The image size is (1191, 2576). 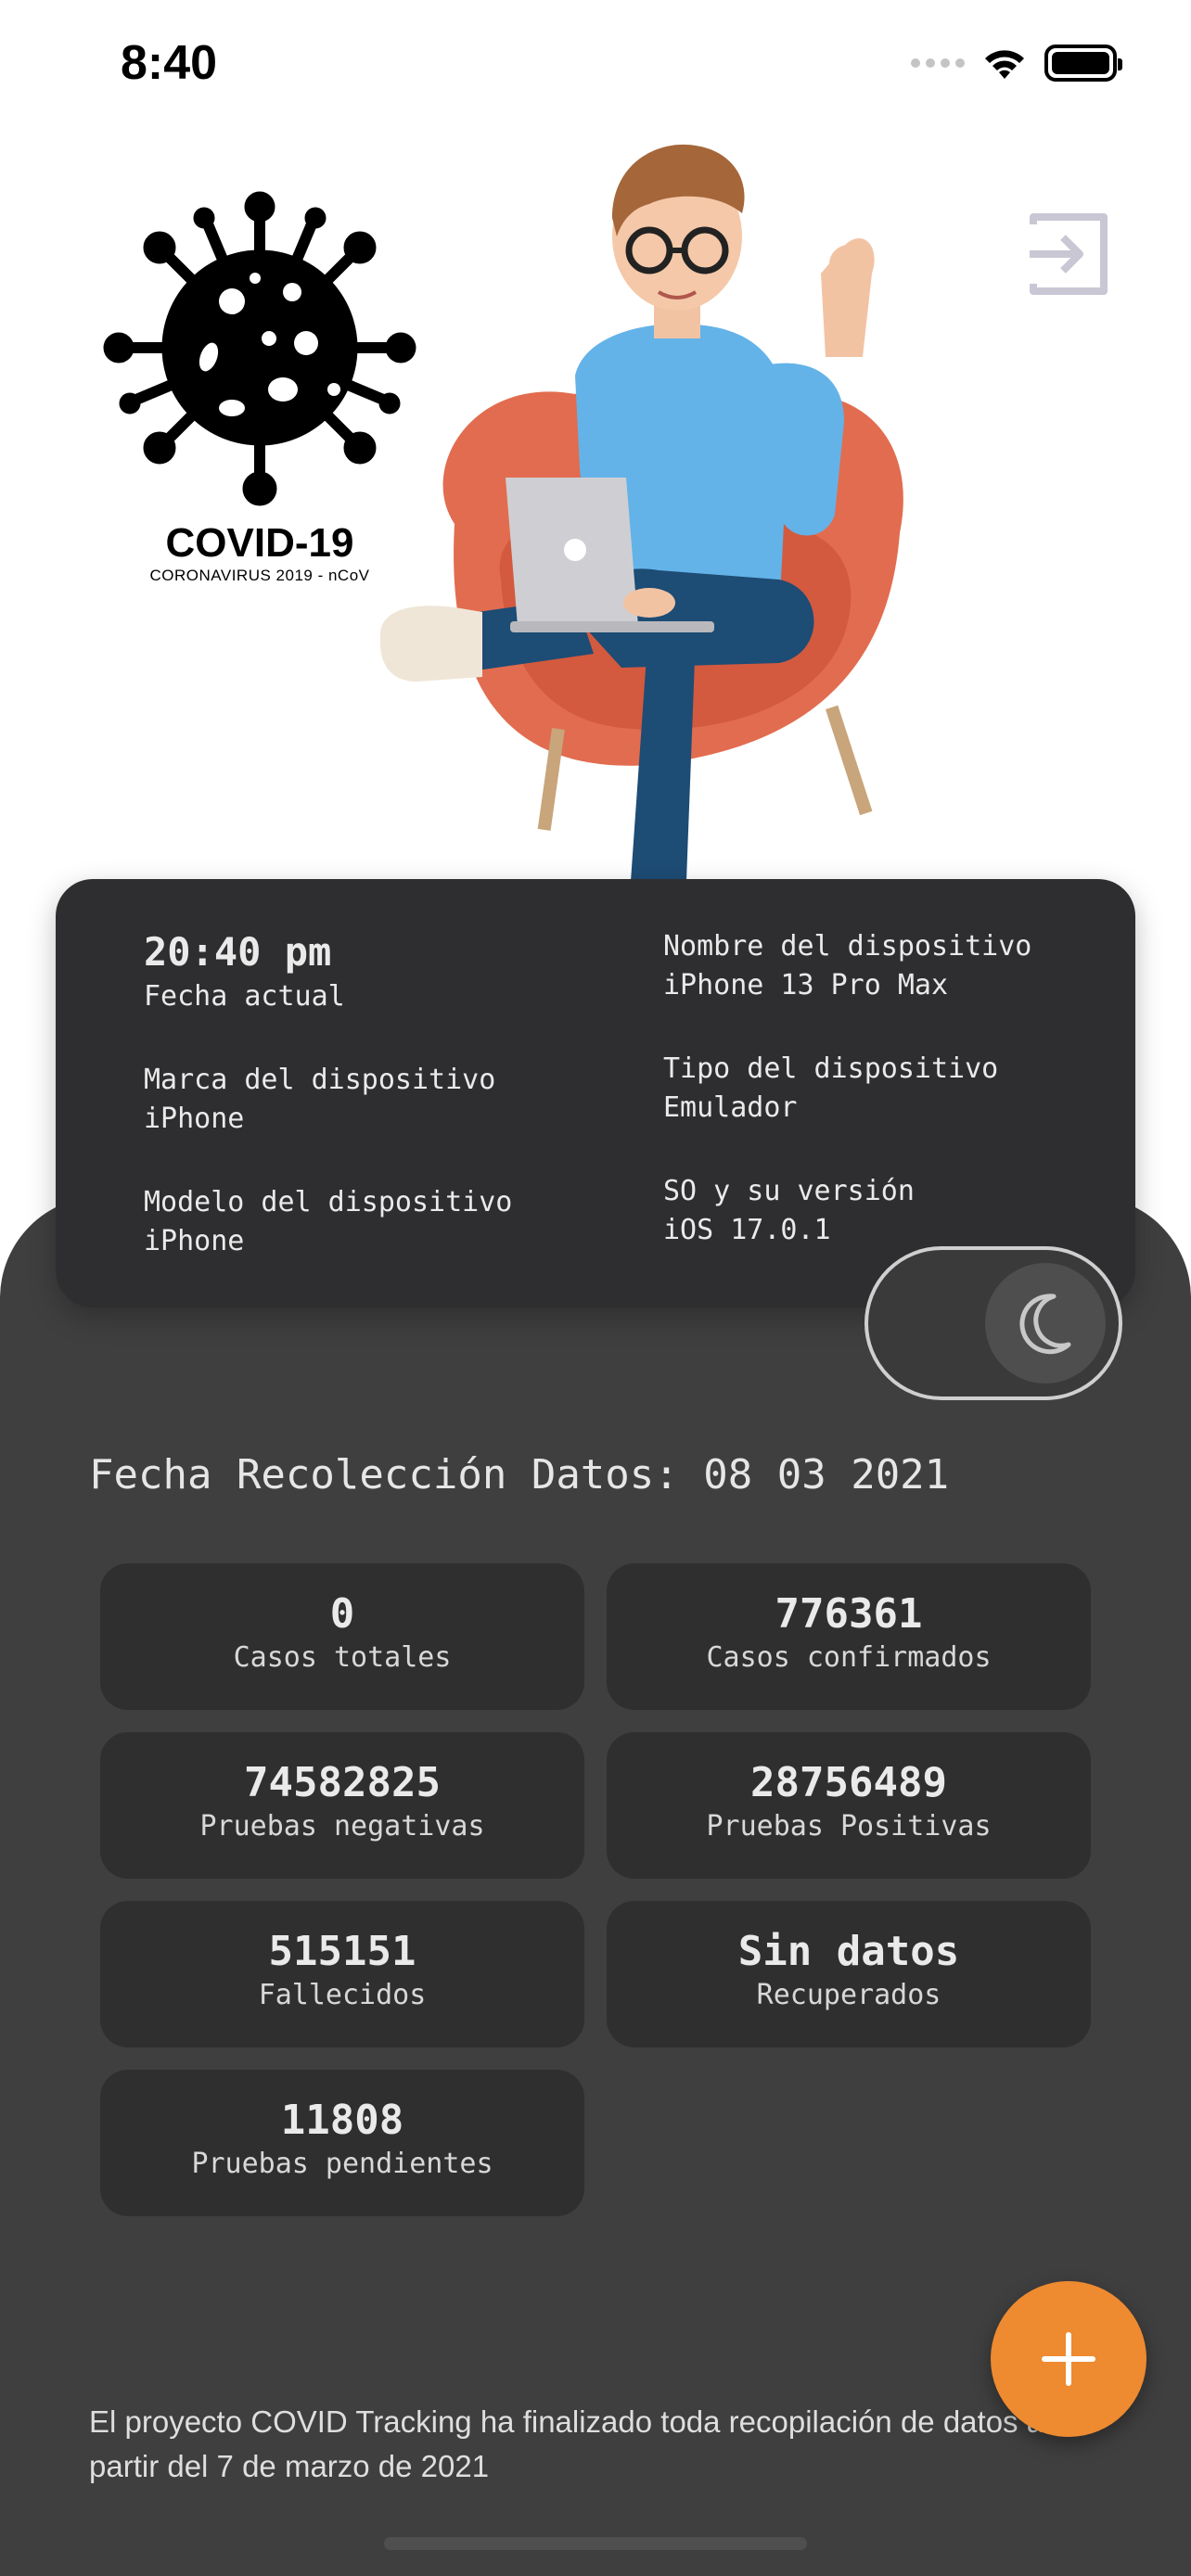 I want to click on device-brand-value: iPhone, so click(x=194, y=1119).